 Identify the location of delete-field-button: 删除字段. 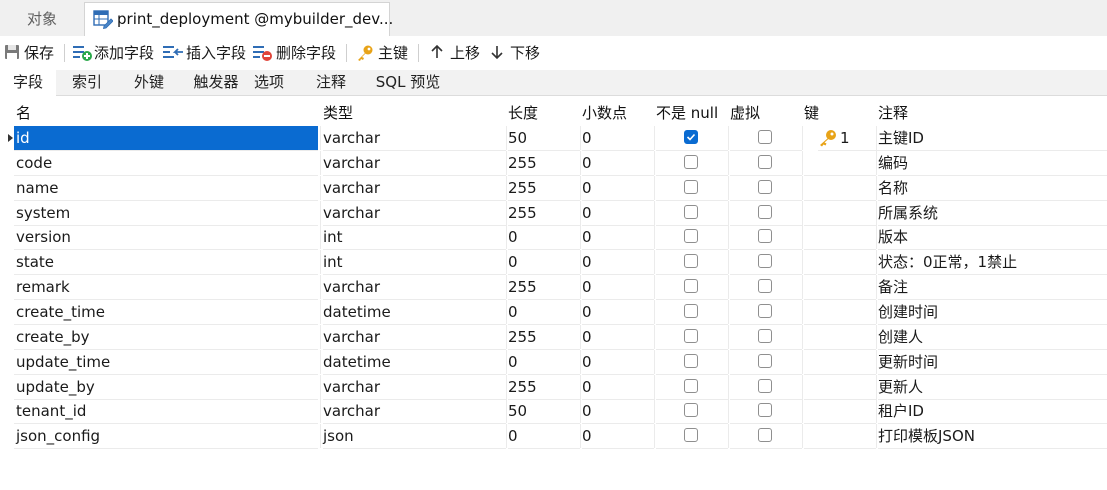
(296, 53).